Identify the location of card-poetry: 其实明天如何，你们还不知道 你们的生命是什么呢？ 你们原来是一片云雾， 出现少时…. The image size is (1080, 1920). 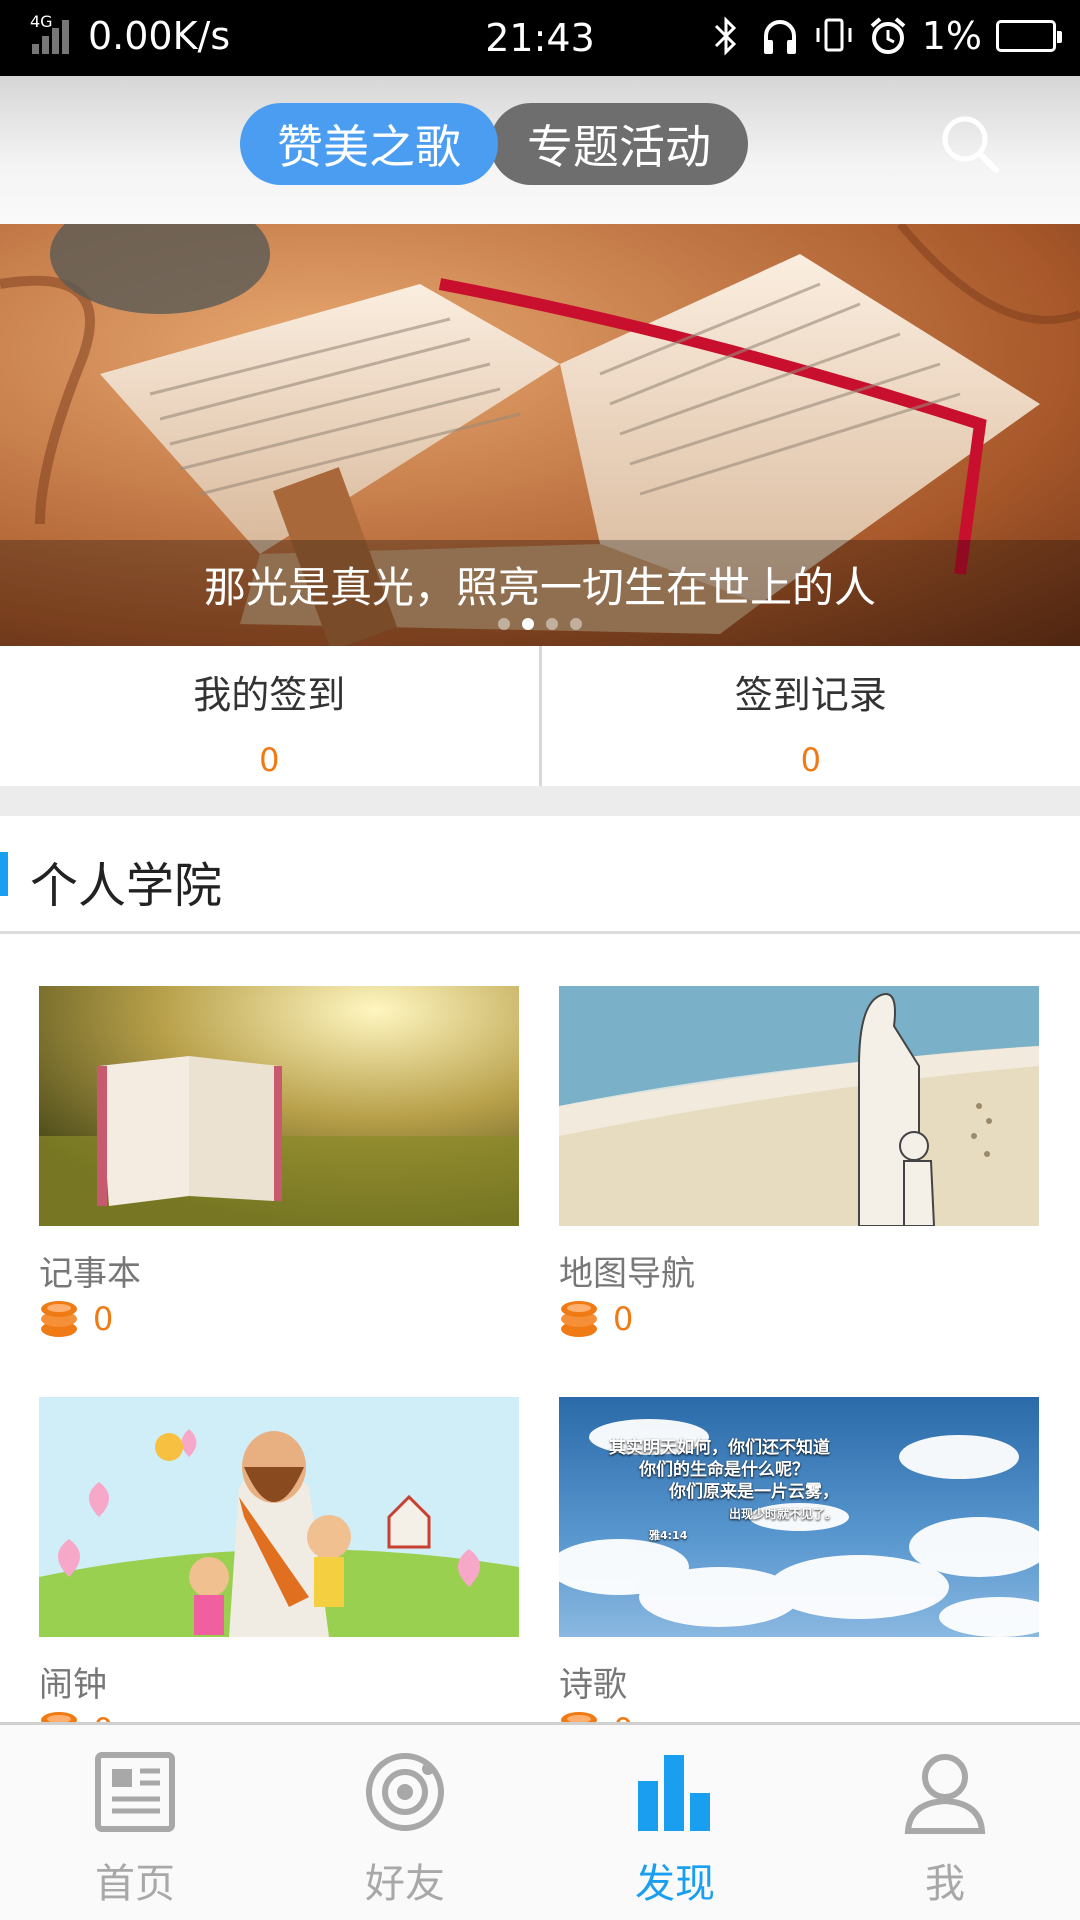
(799, 1573).